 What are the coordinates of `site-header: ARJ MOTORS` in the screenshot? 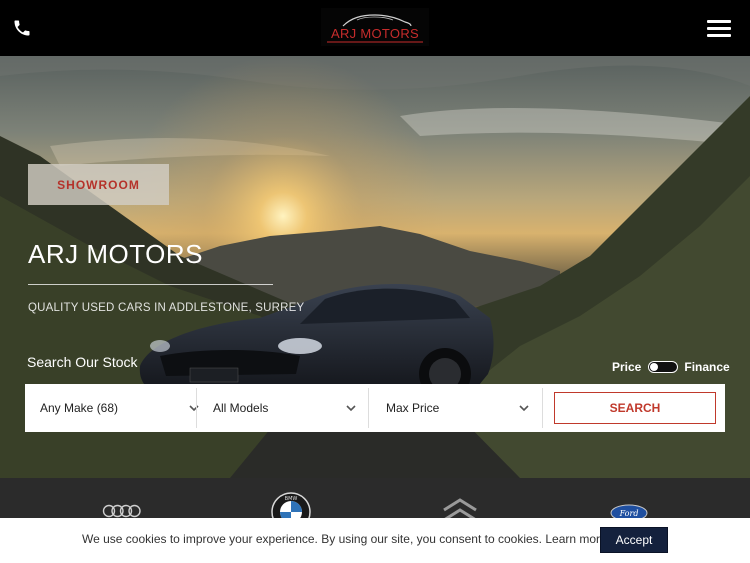 It's located at (375, 28).